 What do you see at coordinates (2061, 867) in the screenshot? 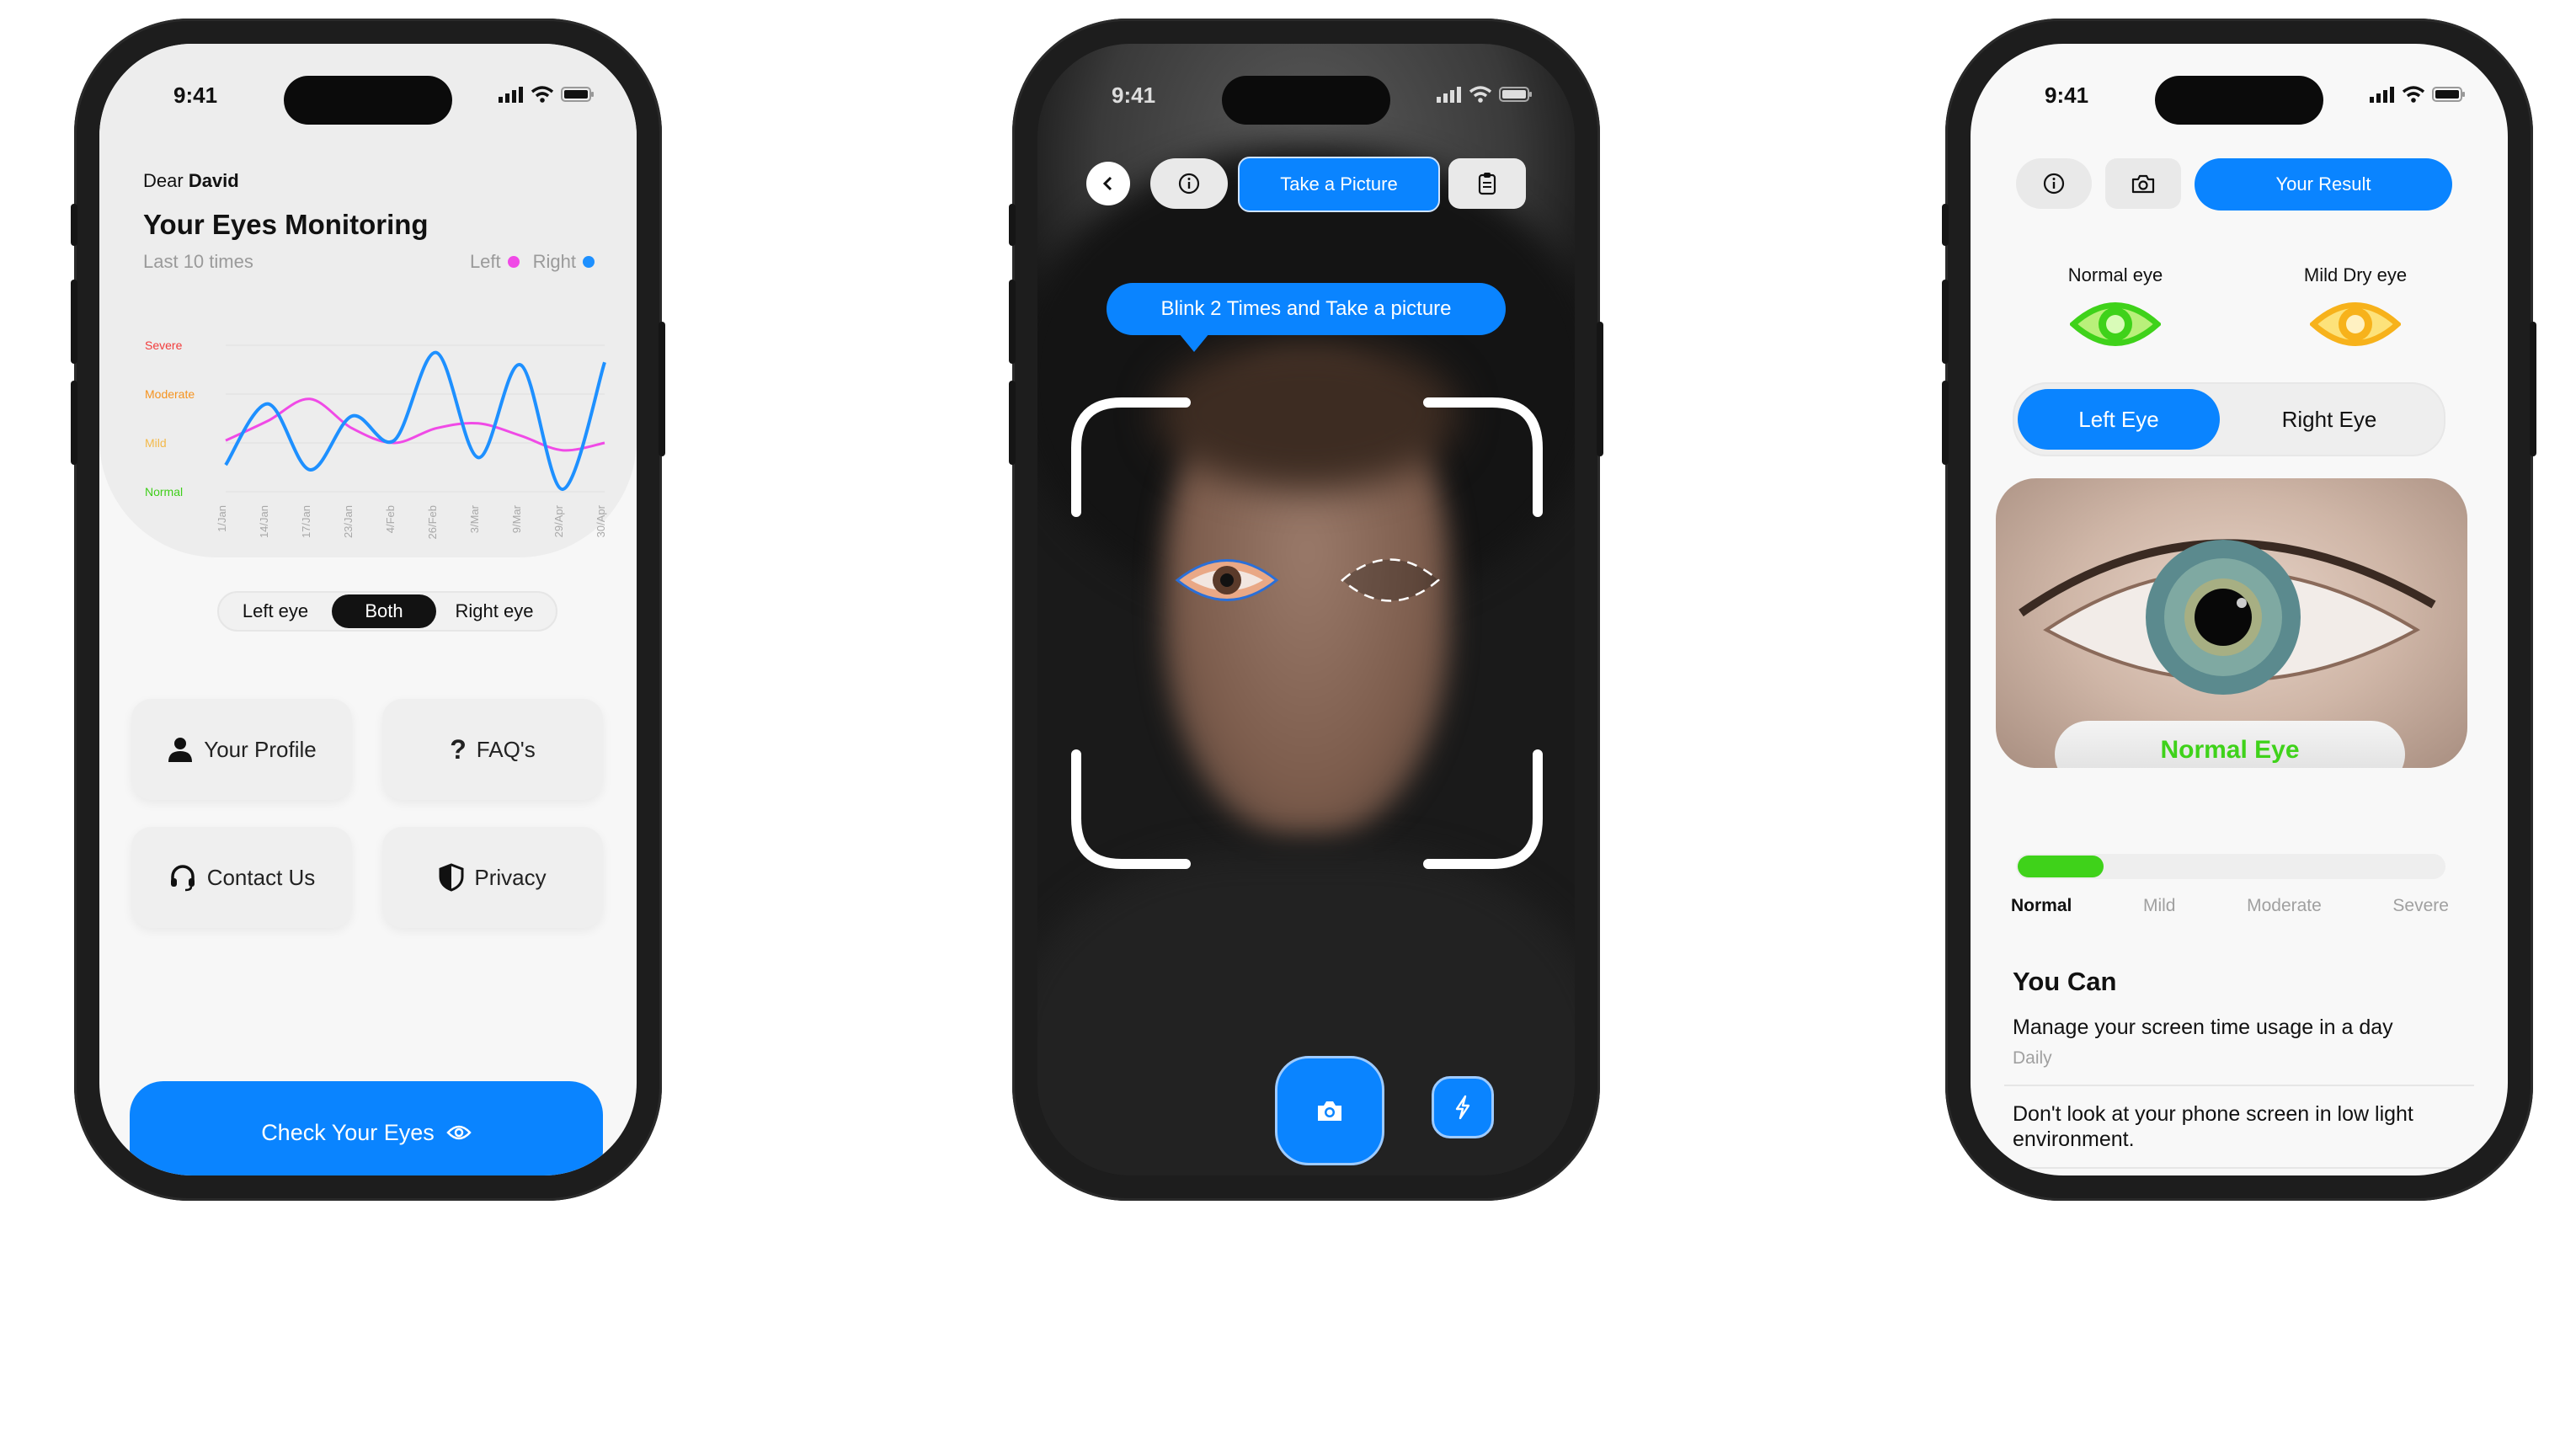
I see `severity-bar-fill` at bounding box center [2061, 867].